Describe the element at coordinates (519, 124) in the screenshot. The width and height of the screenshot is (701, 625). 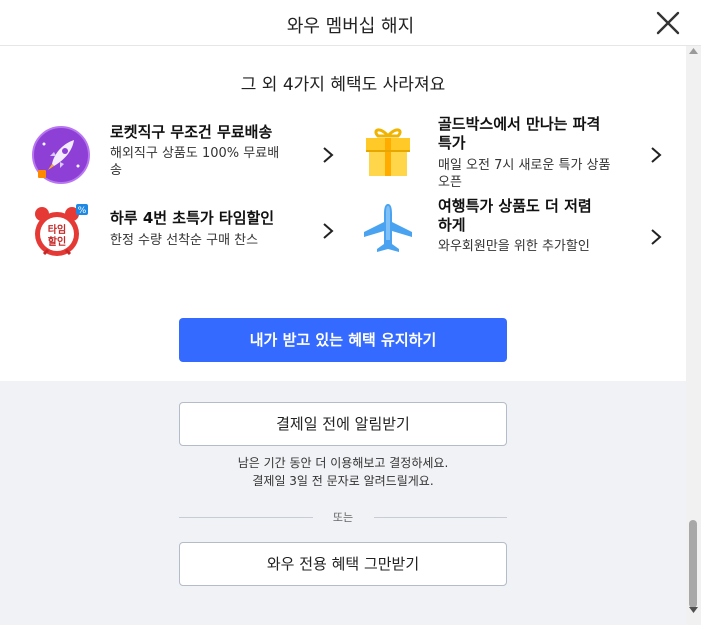
I see `benefit-title: 골드박스에서 만나는 파격` at that location.